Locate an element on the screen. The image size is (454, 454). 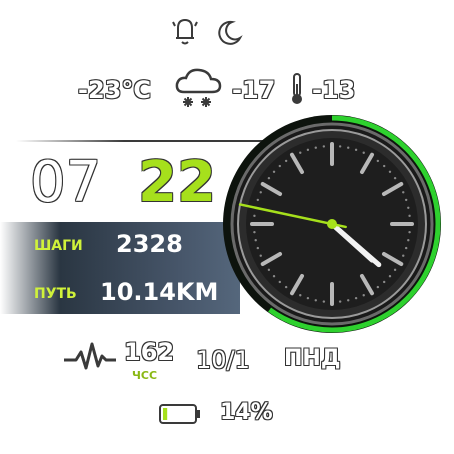
stats-panel: ШАГИ 2328 ПУТЬ 10.14KM is located at coordinates (120, 268).